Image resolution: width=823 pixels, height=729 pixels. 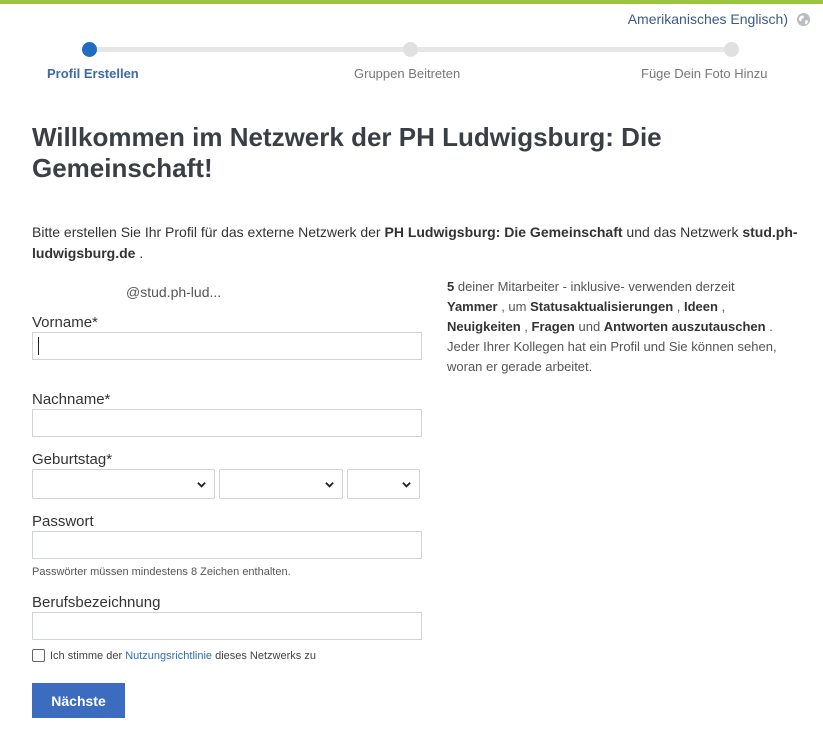 What do you see at coordinates (89, 49) in the screenshot?
I see `step-dot-profile` at bounding box center [89, 49].